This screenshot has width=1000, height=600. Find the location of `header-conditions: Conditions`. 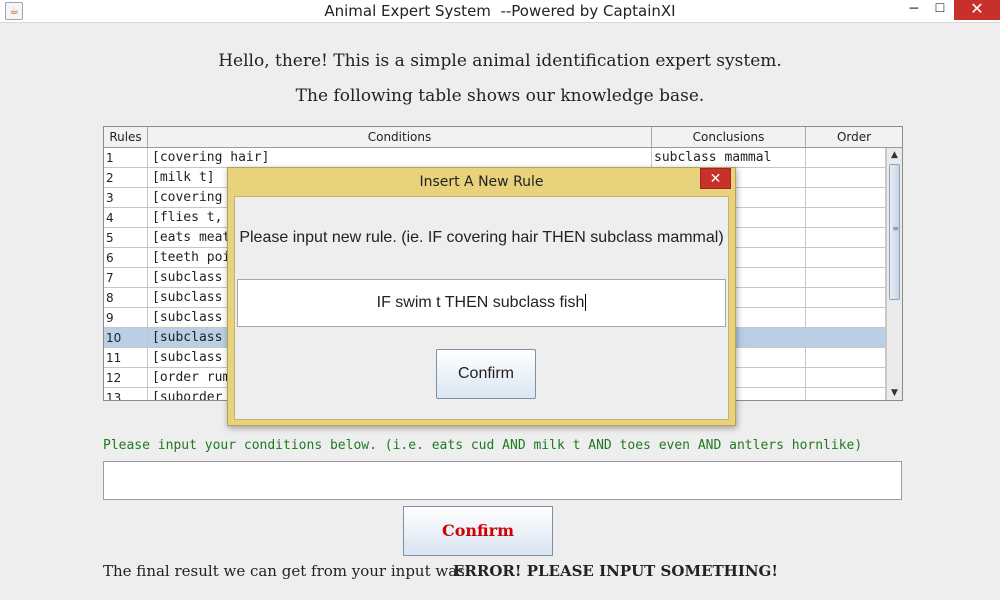

header-conditions: Conditions is located at coordinates (400, 137).